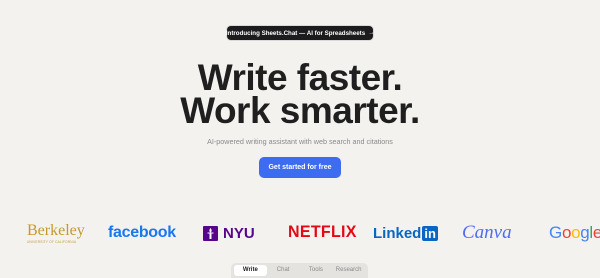  Describe the element at coordinates (371, 33) in the screenshot. I see `arrow-right-icon: →` at that location.